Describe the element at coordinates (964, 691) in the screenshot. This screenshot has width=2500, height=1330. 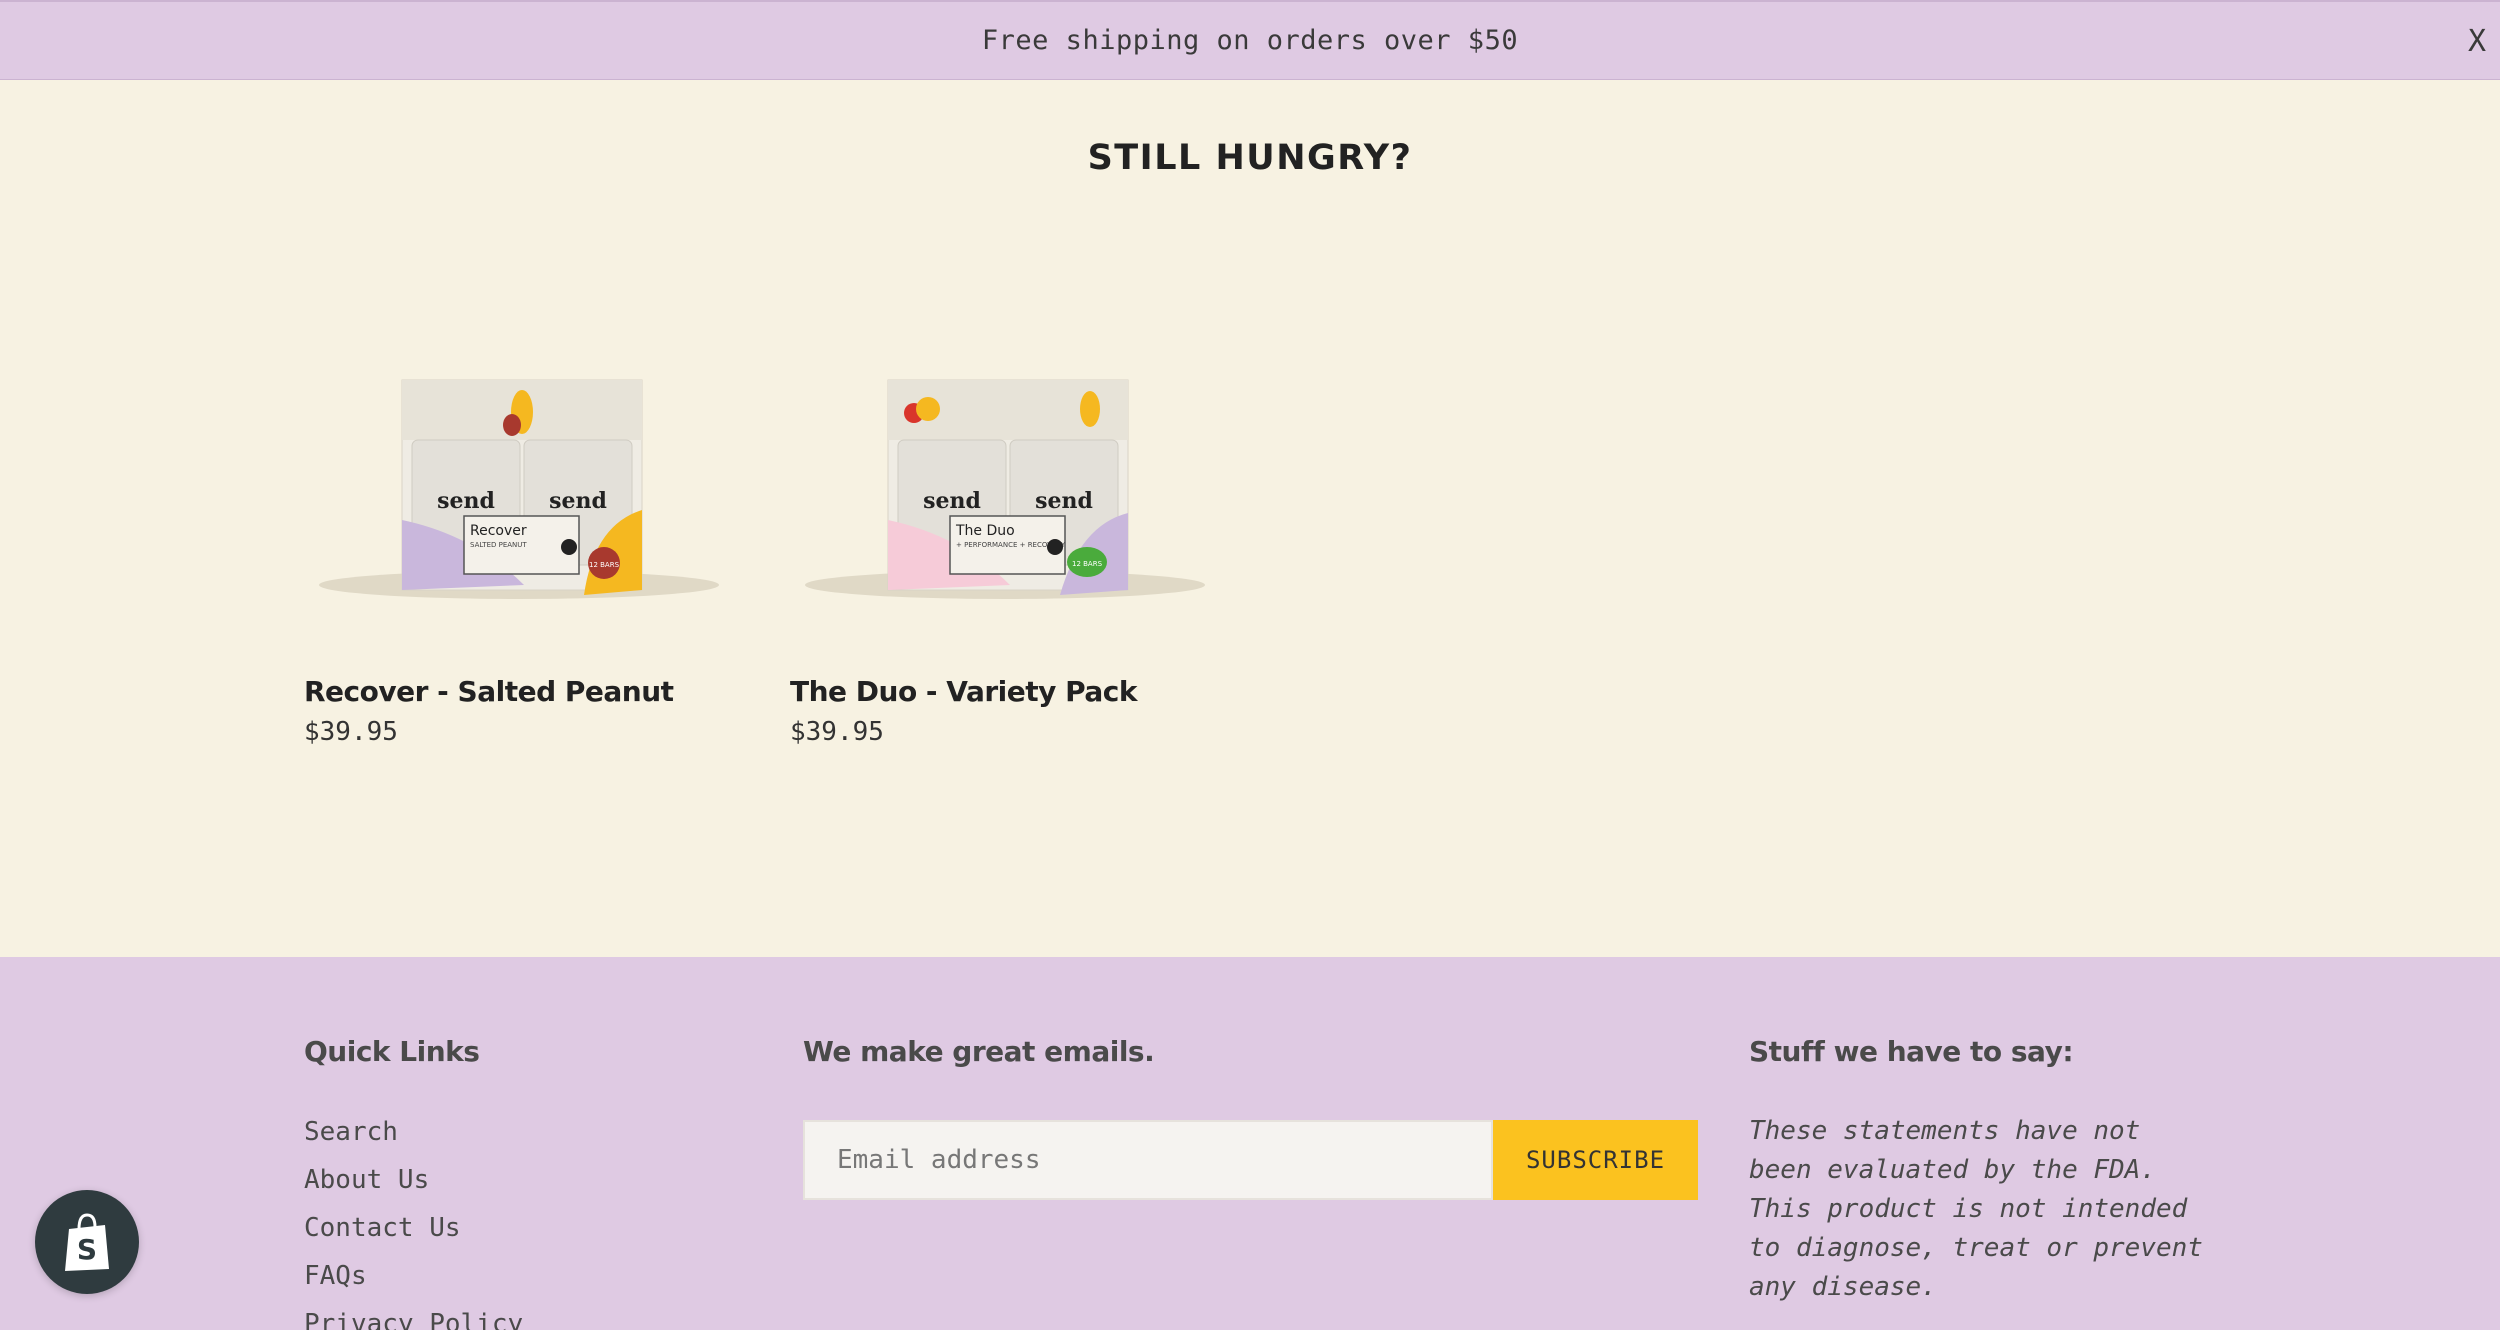
I see `product-title: The Duo - Variety Pack` at that location.